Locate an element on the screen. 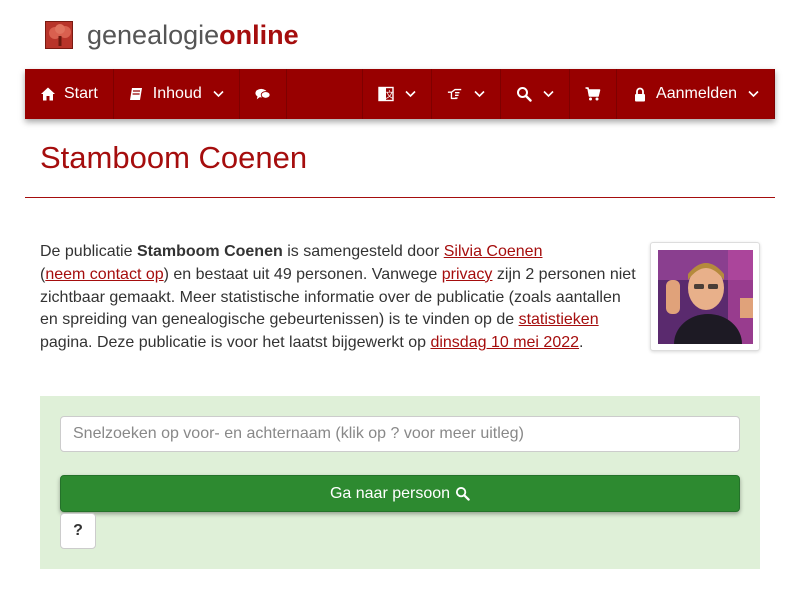  site-name: genealogieonline is located at coordinates (193, 35).